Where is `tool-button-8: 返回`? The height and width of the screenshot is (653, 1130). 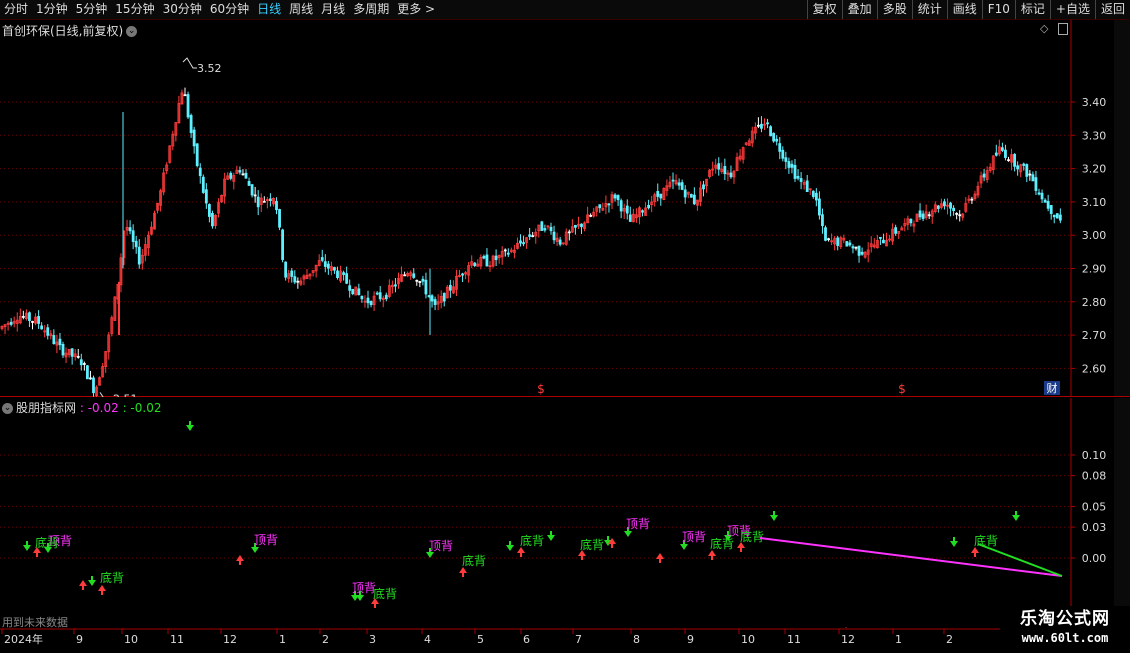
tool-button-8: 返回 is located at coordinates (1112, 9).